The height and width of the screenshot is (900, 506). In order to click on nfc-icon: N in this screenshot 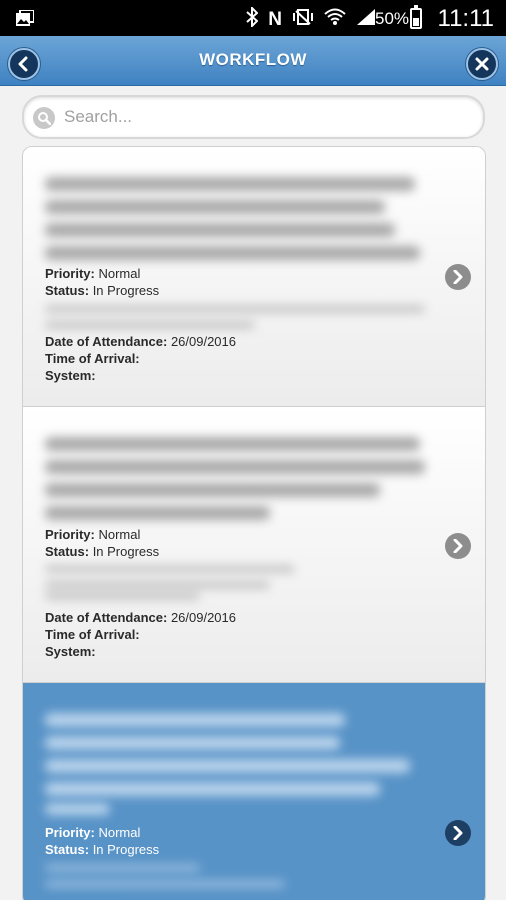, I will do `click(275, 19)`.